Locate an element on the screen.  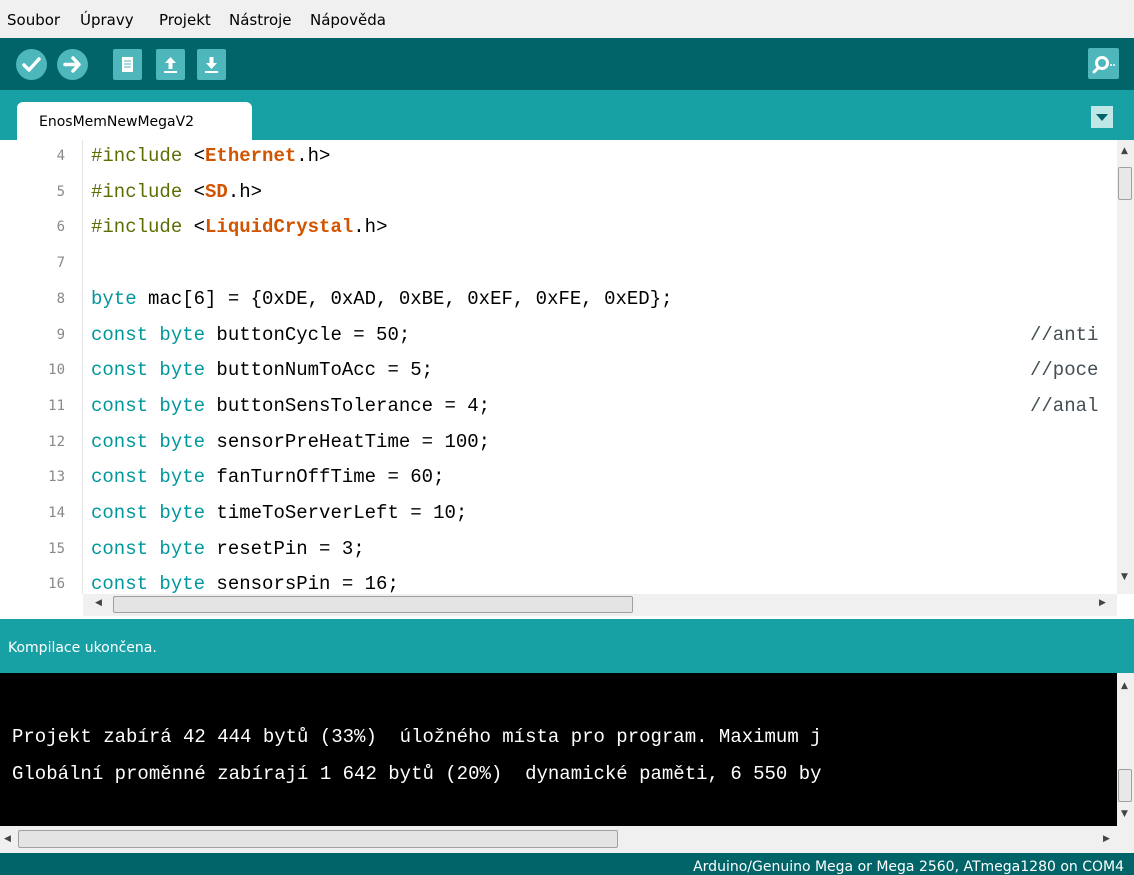
code-text: const byte resetPin = 3; is located at coordinates (228, 548).